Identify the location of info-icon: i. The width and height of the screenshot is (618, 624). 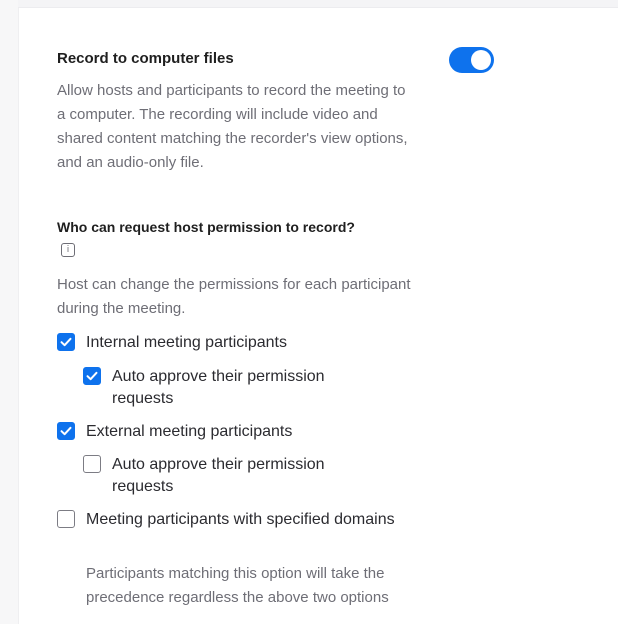
(68, 250).